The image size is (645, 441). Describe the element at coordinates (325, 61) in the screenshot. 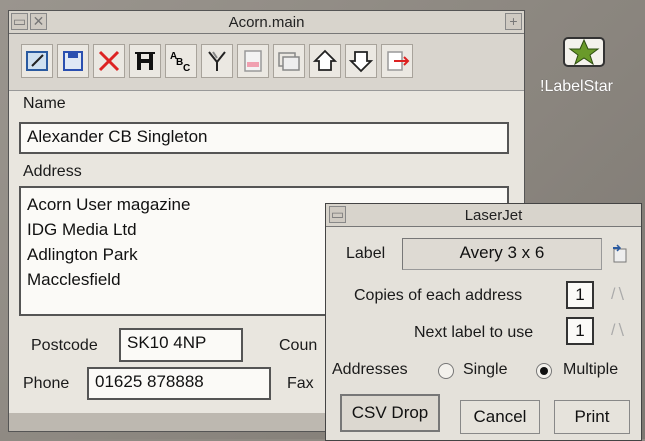

I see `upload-house-icon` at that location.